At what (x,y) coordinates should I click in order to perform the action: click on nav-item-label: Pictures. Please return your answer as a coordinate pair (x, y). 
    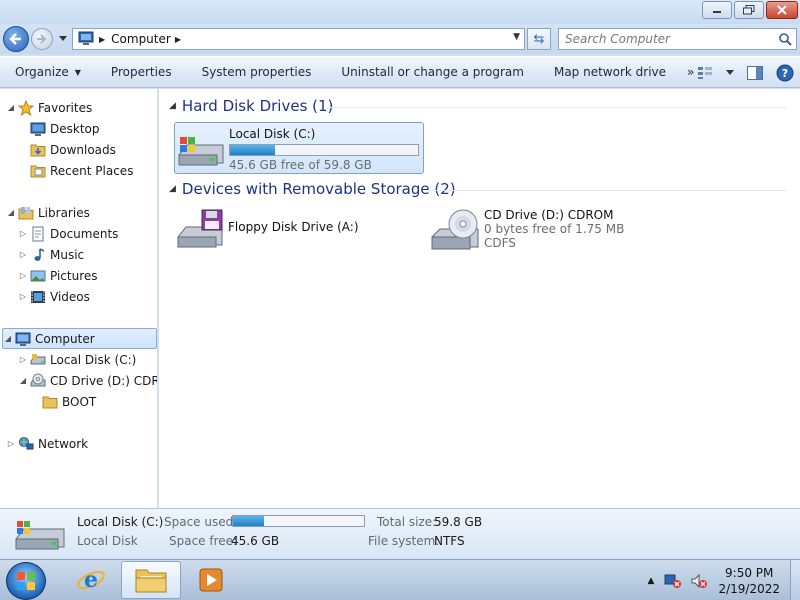
    Looking at the image, I should click on (74, 275).